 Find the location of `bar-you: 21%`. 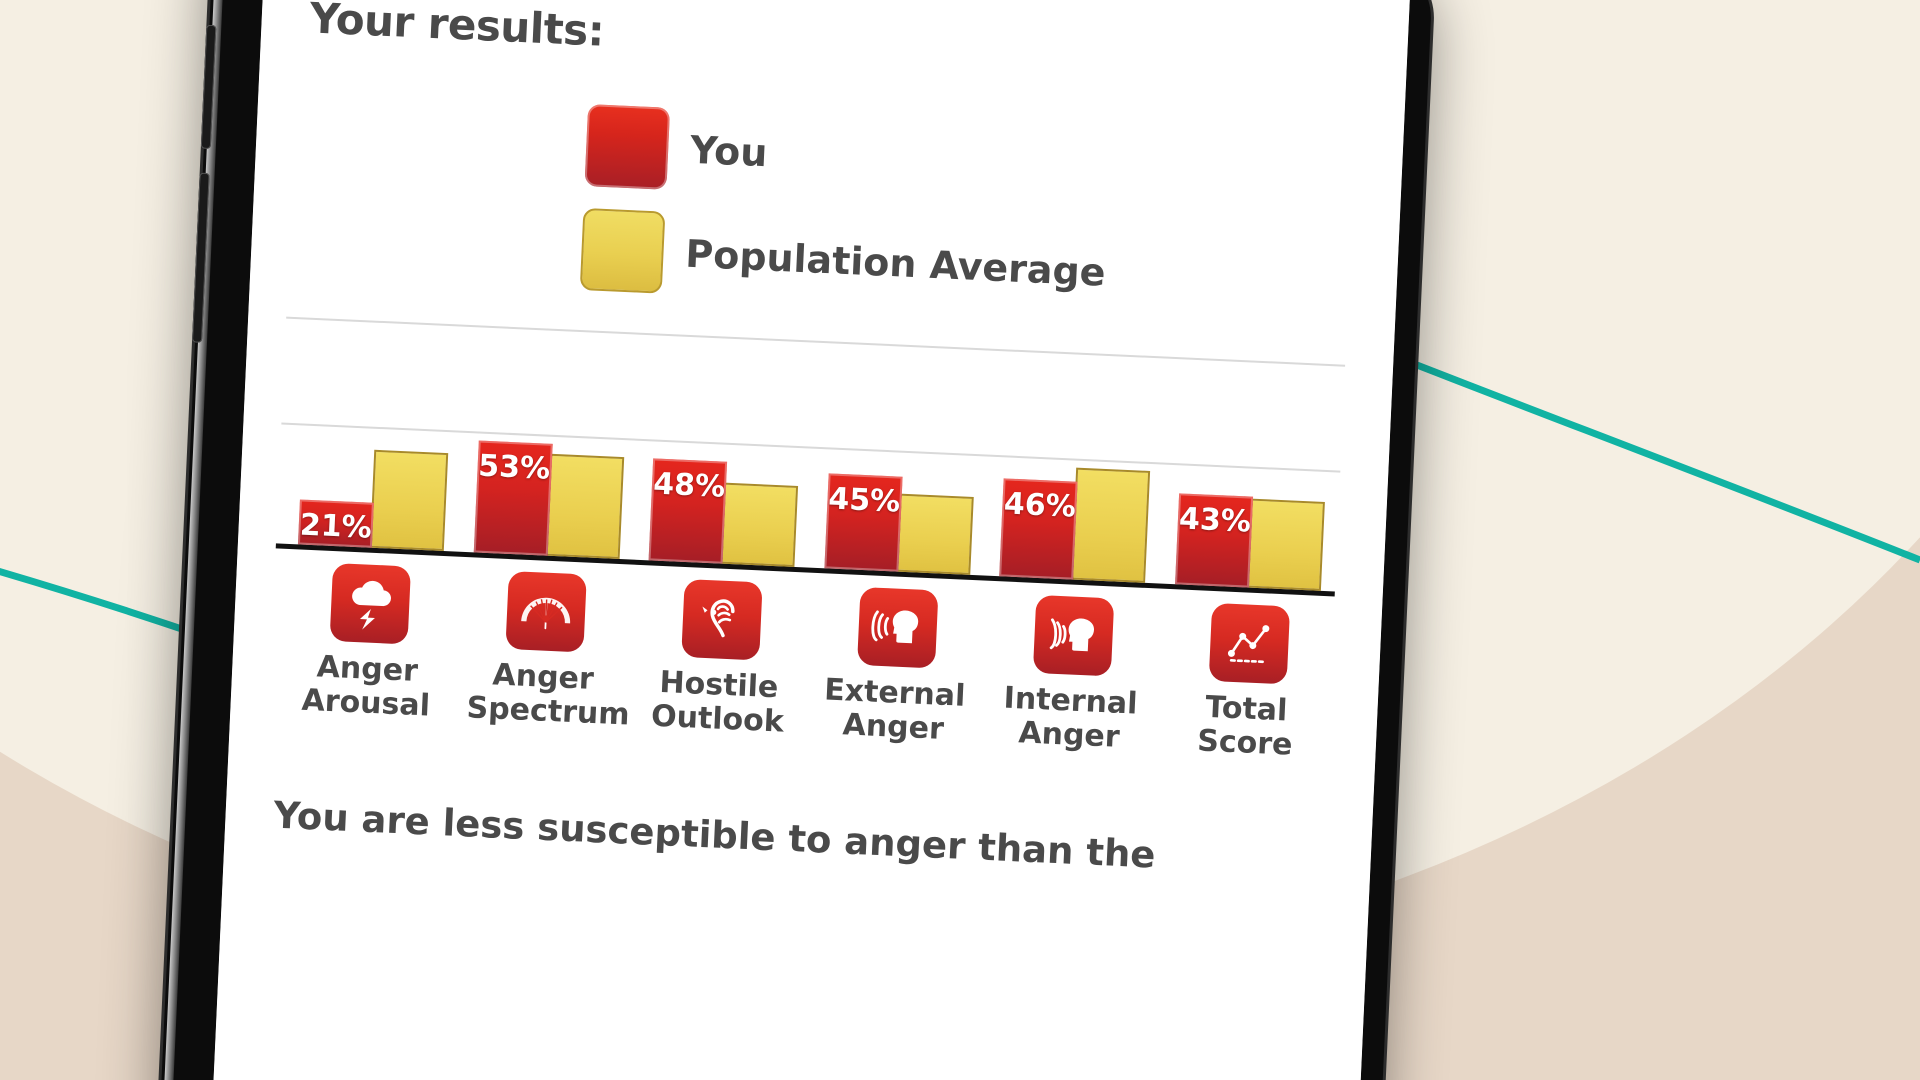

bar-you: 21% is located at coordinates (335, 523).